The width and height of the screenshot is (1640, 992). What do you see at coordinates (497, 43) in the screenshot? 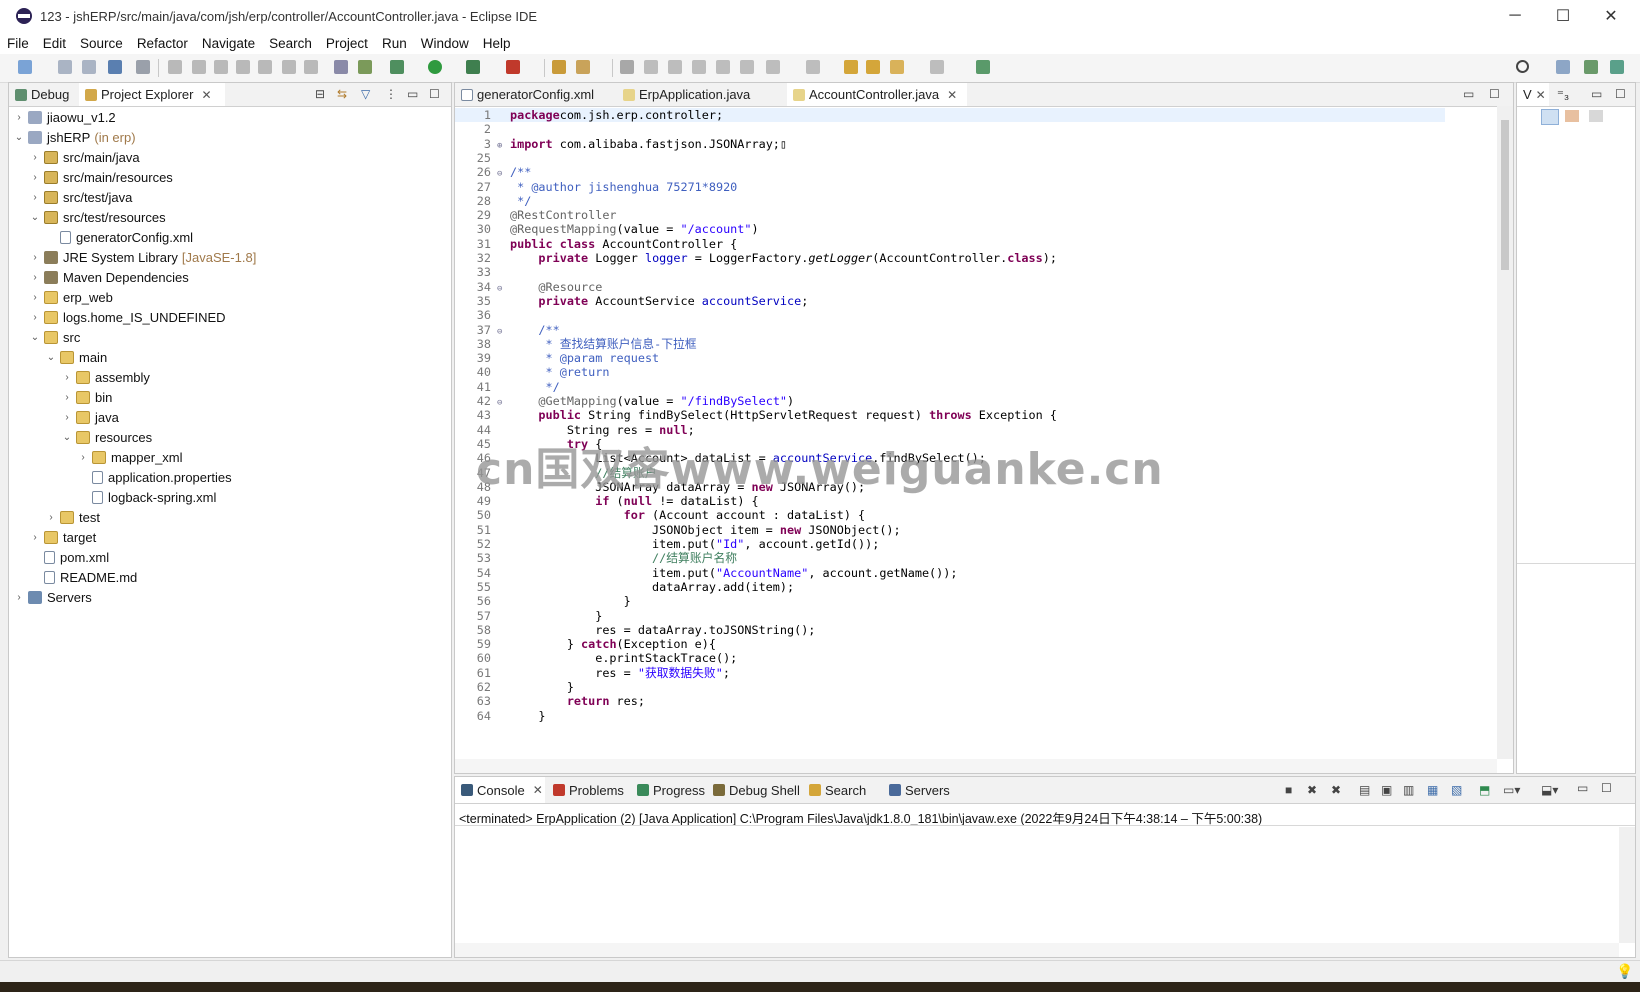
I see `menu-help: Help` at bounding box center [497, 43].